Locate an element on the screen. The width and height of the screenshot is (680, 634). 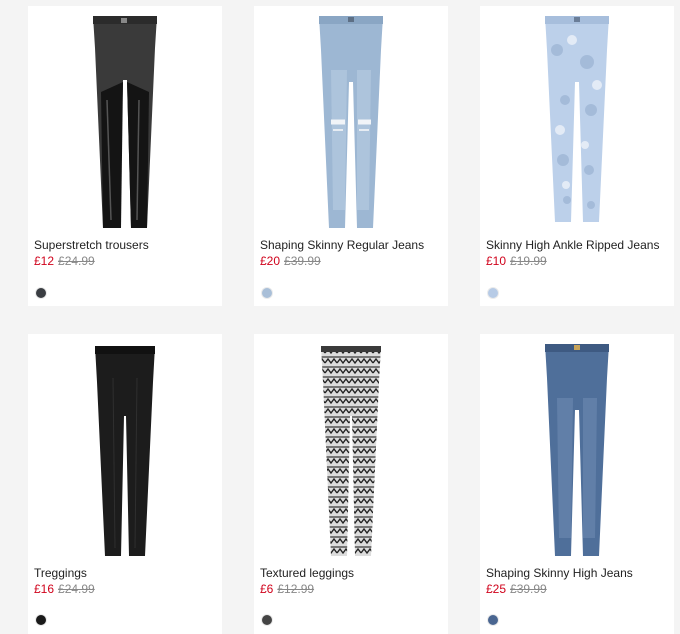
price-line: £16 £24.99 is located at coordinates (64, 589).